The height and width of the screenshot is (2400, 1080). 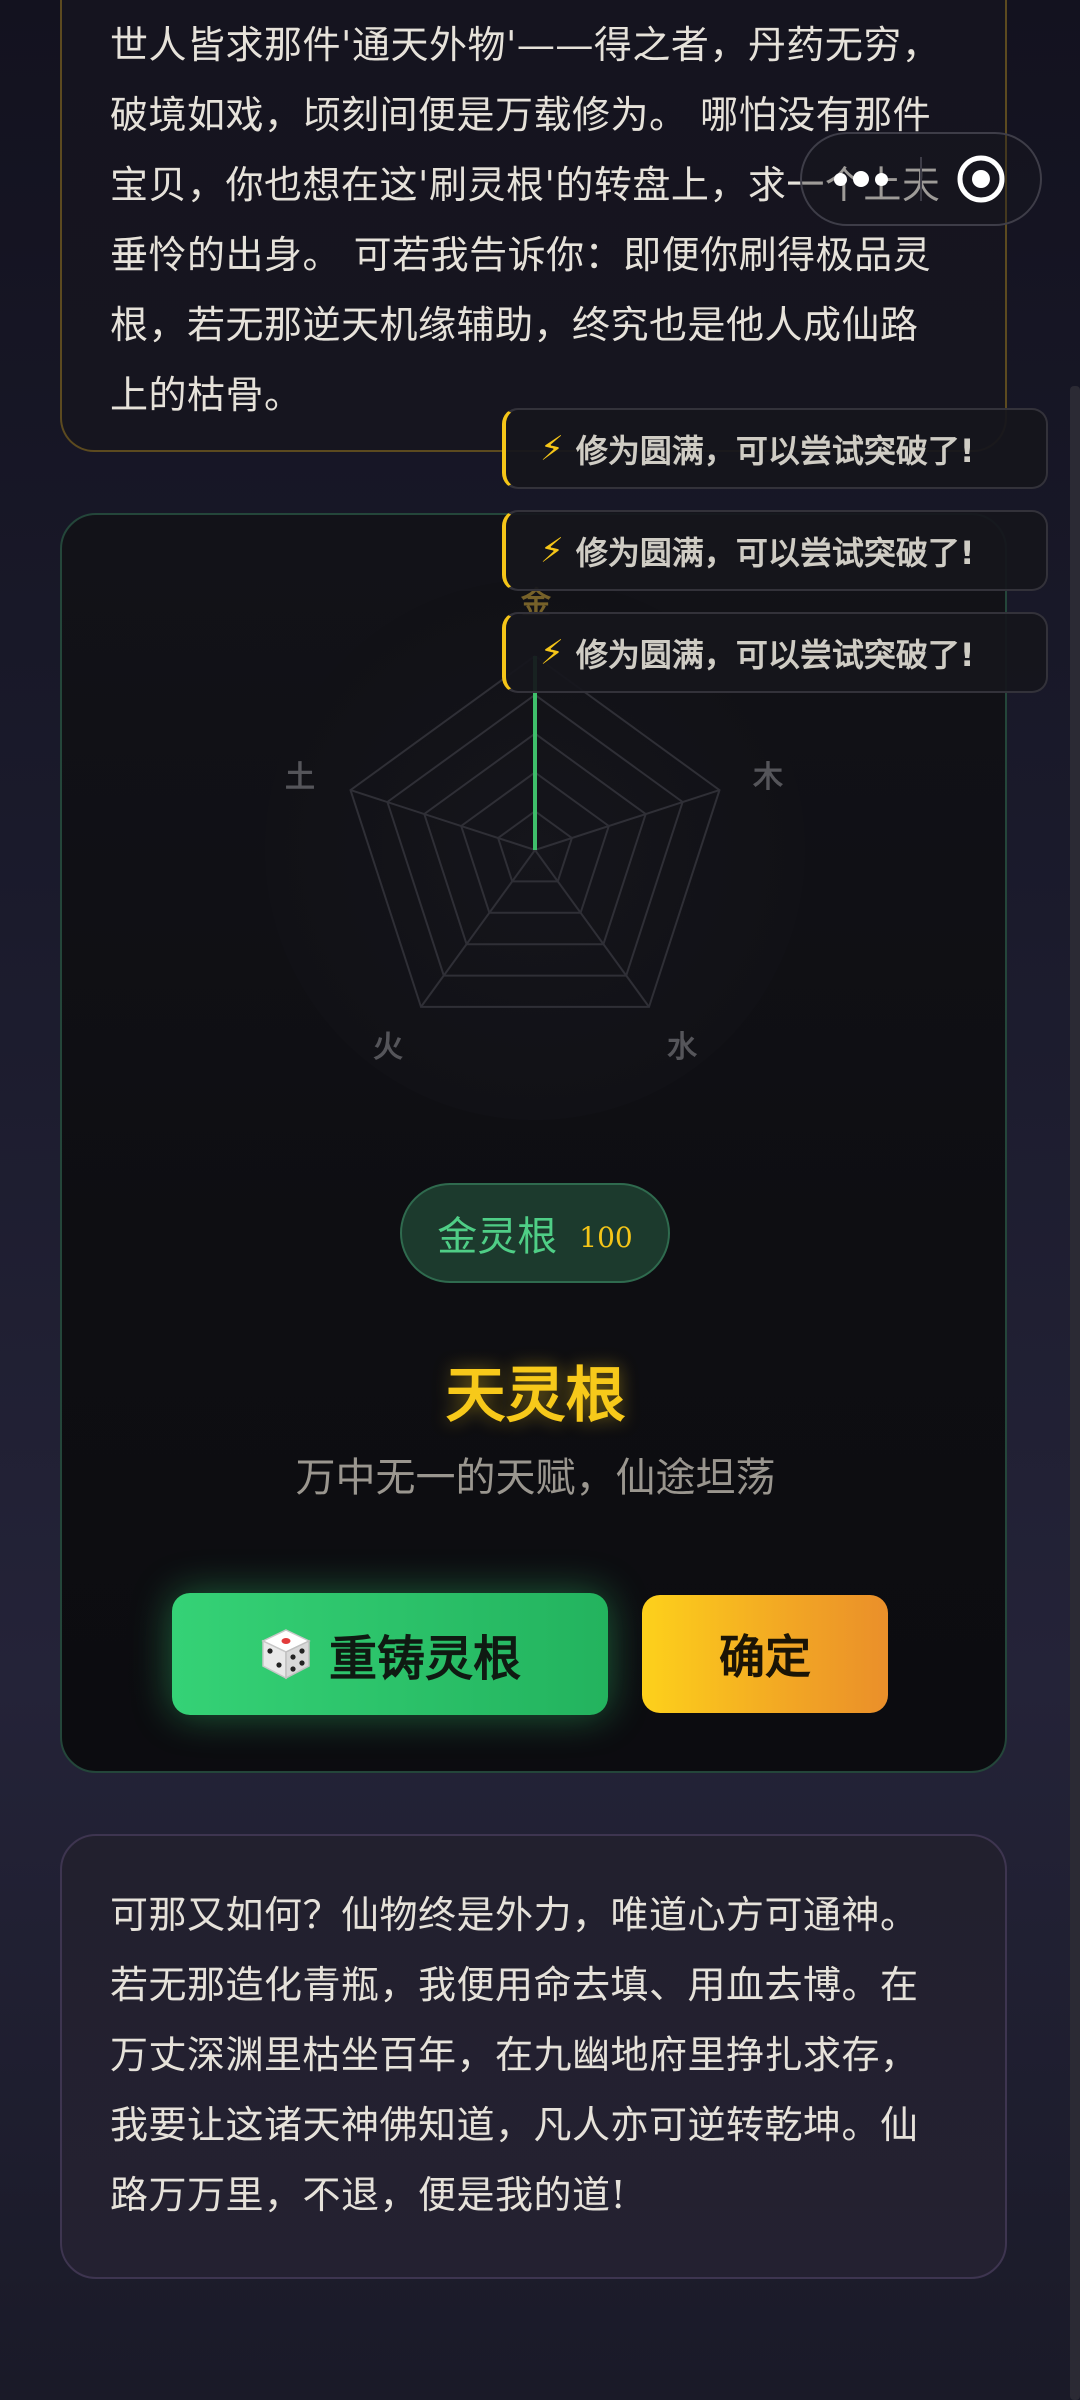 I want to click on spirit-root-badge: 金灵根 100, so click(x=535, y=1233).